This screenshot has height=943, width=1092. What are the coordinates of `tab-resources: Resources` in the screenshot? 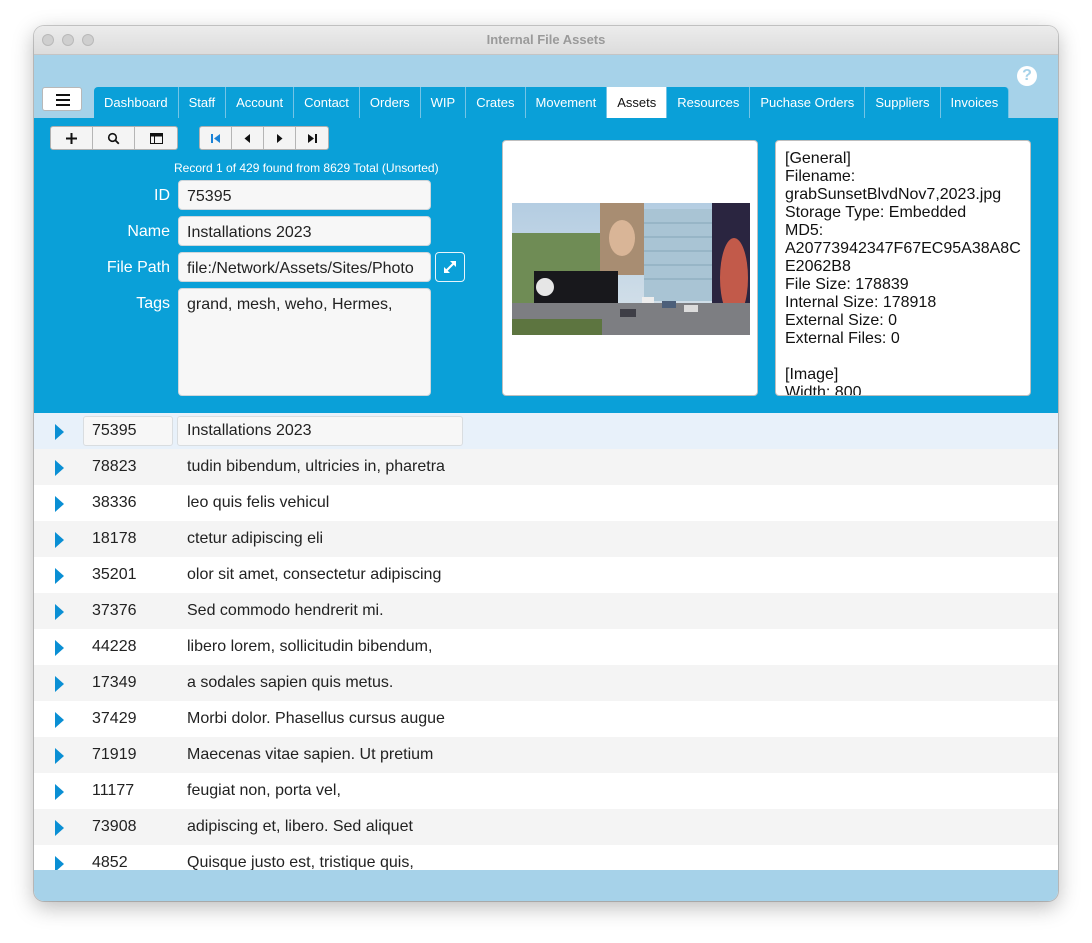 It's located at (709, 102).